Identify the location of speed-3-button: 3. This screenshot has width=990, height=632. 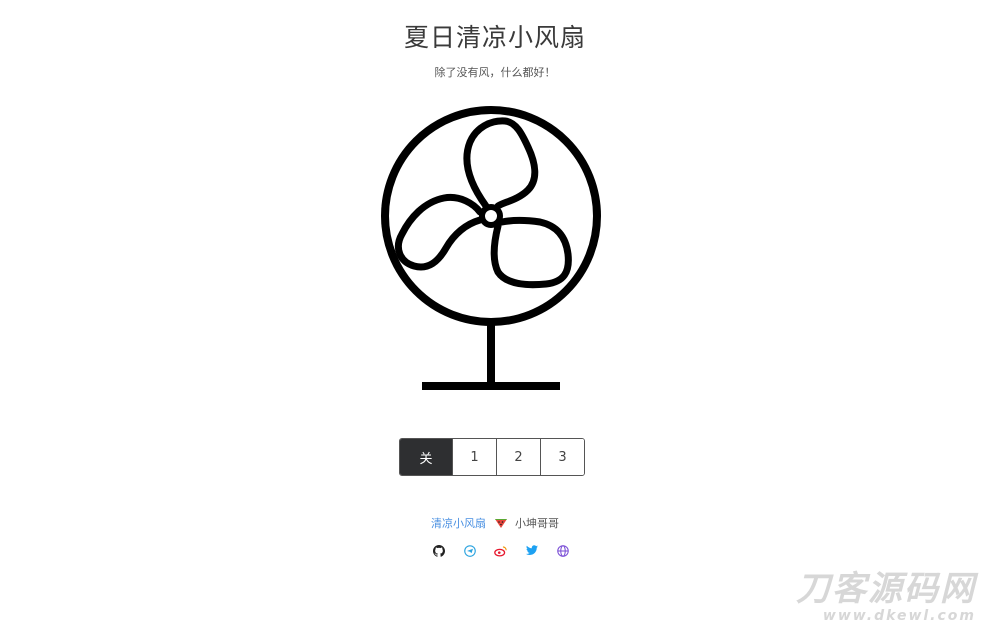
(562, 457).